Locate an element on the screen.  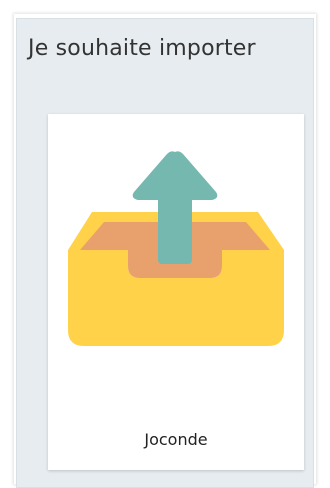
page-title: Je souhaite importer is located at coordinates (142, 48).